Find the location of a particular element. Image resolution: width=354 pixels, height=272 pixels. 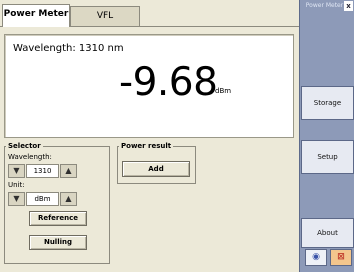

reading-unit: dBm is located at coordinates (223, 91).